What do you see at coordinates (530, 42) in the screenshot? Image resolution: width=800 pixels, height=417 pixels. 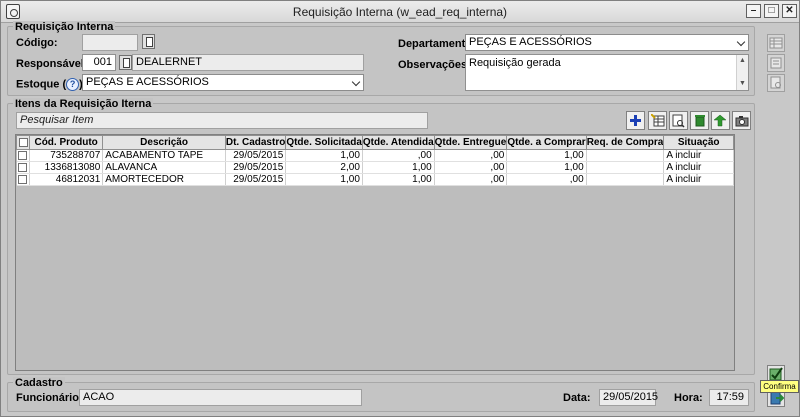 I see `departamento-select-value: PEÇAS E ACESSÓRIOS` at bounding box center [530, 42].